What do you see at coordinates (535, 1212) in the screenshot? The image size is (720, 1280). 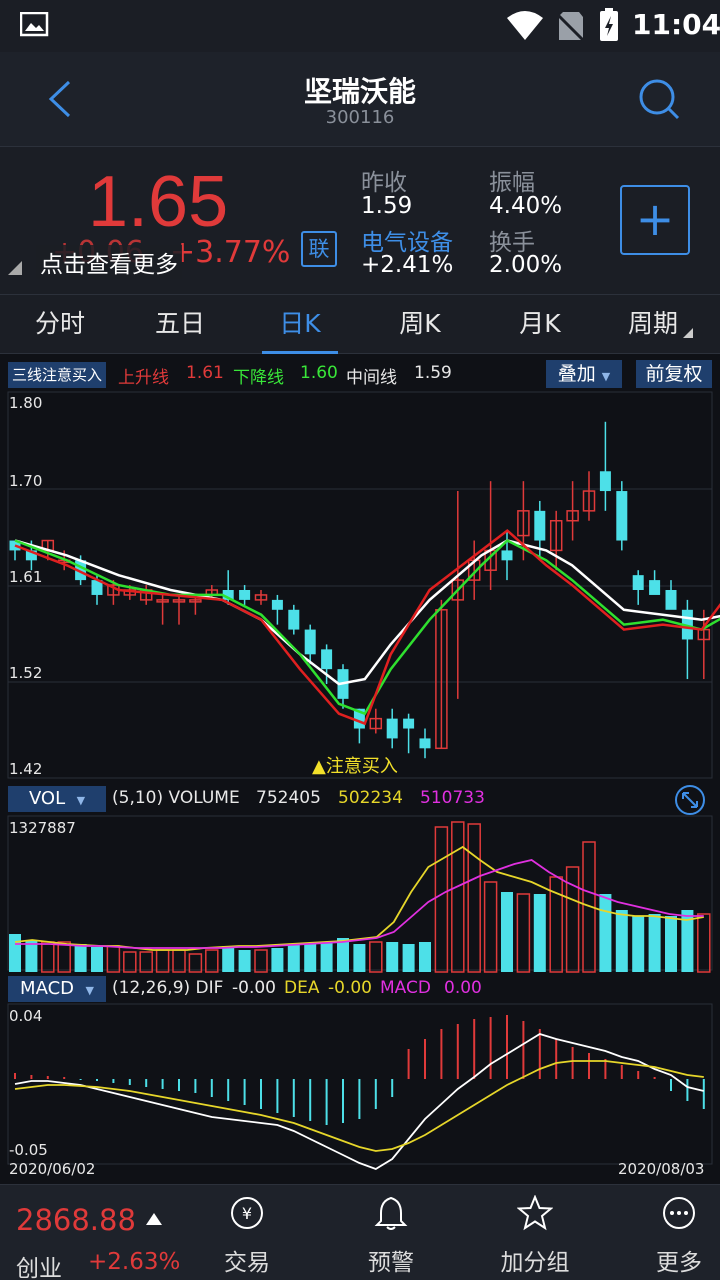 I see `star-icon` at bounding box center [535, 1212].